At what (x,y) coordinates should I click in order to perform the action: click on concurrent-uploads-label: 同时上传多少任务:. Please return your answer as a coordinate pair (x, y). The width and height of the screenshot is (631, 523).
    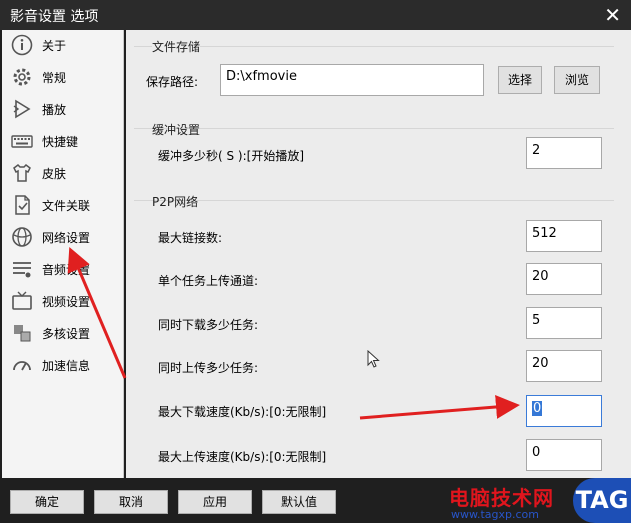
    Looking at the image, I should click on (208, 368).